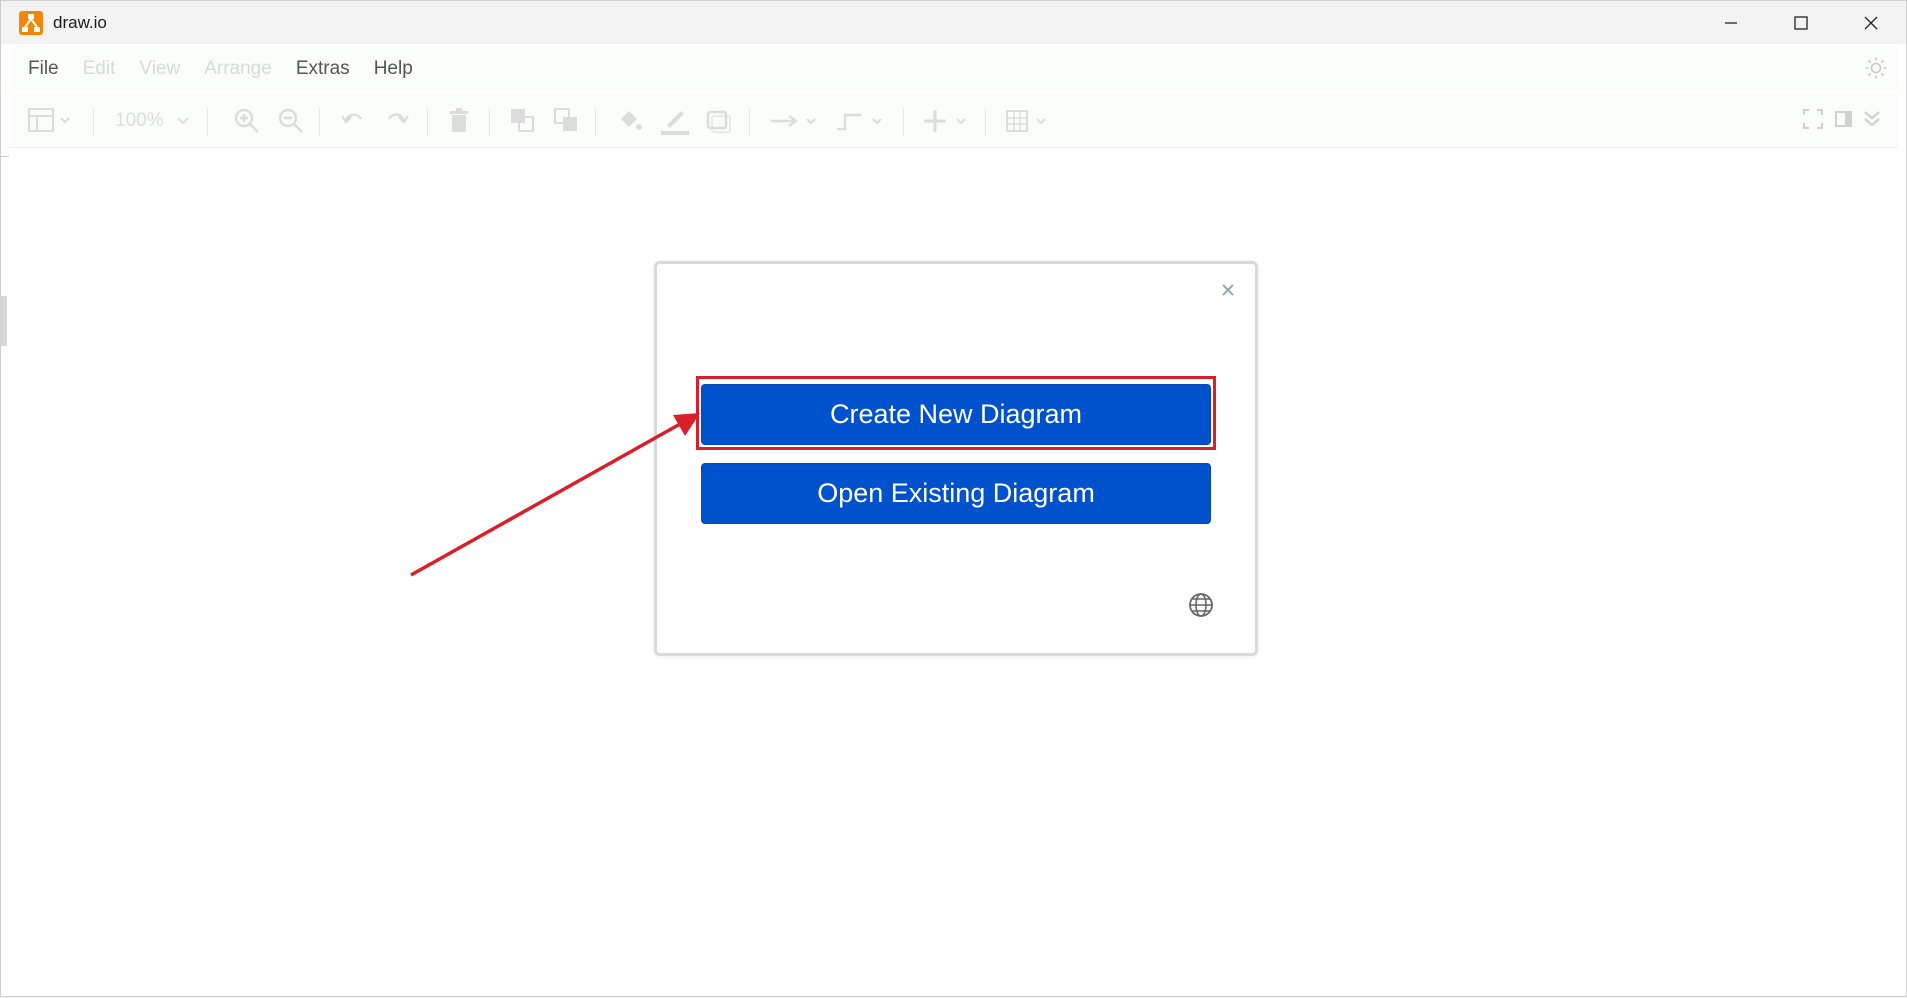  What do you see at coordinates (953, 22) in the screenshot?
I see `title-bar: draw.io` at bounding box center [953, 22].